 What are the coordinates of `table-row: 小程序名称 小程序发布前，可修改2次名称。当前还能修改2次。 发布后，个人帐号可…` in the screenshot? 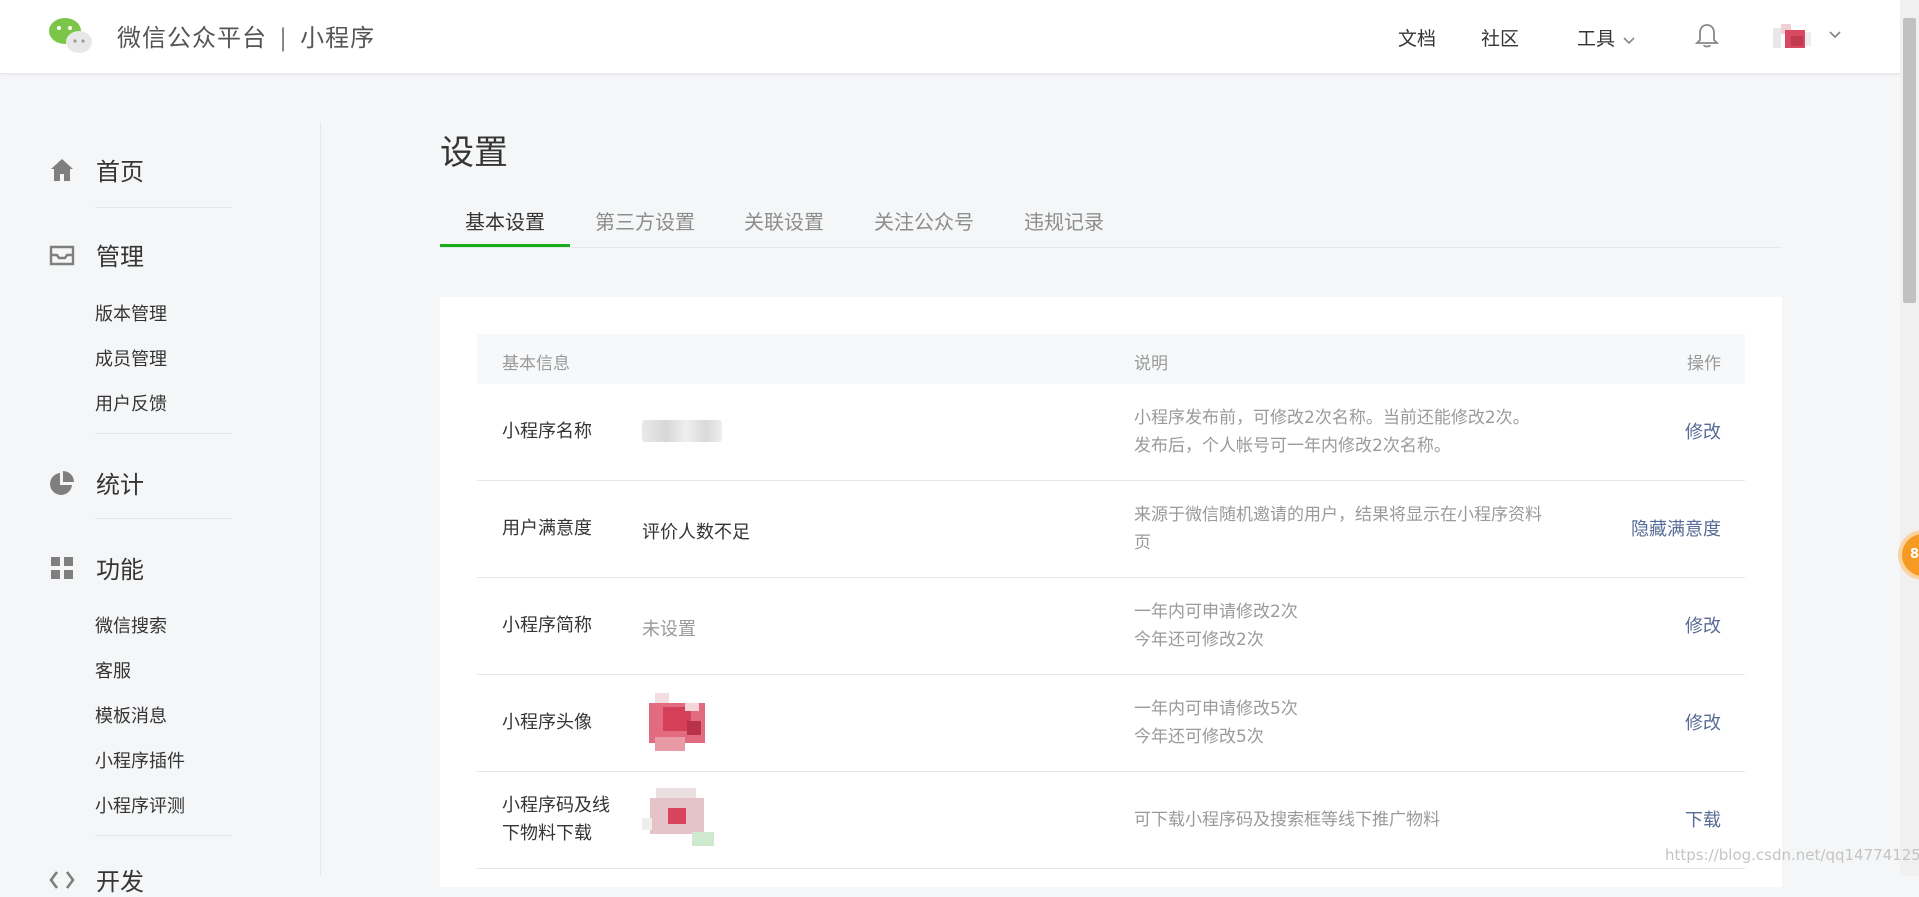 It's located at (1111, 432).